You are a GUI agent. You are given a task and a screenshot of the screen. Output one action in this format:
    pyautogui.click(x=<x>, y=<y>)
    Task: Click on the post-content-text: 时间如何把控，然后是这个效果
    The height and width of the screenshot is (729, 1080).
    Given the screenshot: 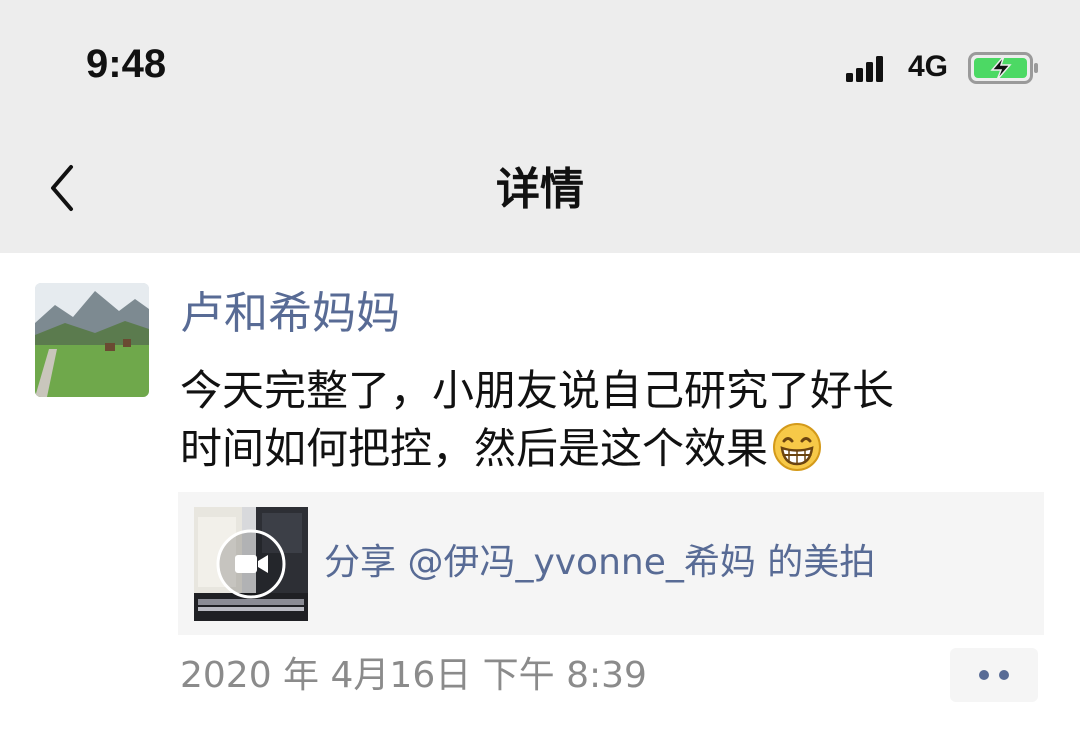 What is the action you would take?
    pyautogui.click(x=474, y=448)
    